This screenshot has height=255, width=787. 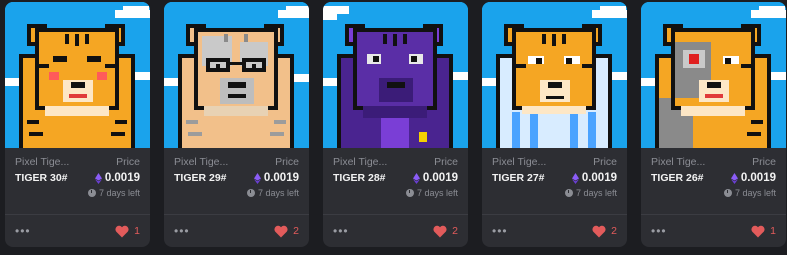 What do you see at coordinates (518, 178) in the screenshot?
I see `token-name: TIGER 27#` at bounding box center [518, 178].